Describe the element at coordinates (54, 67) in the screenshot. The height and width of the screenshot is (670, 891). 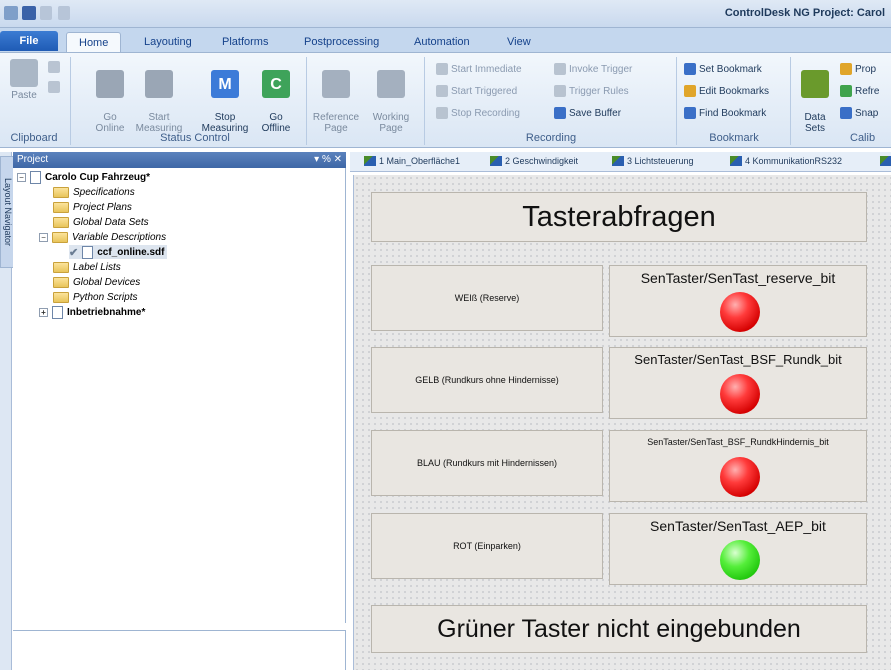
I see `cut-icon` at that location.